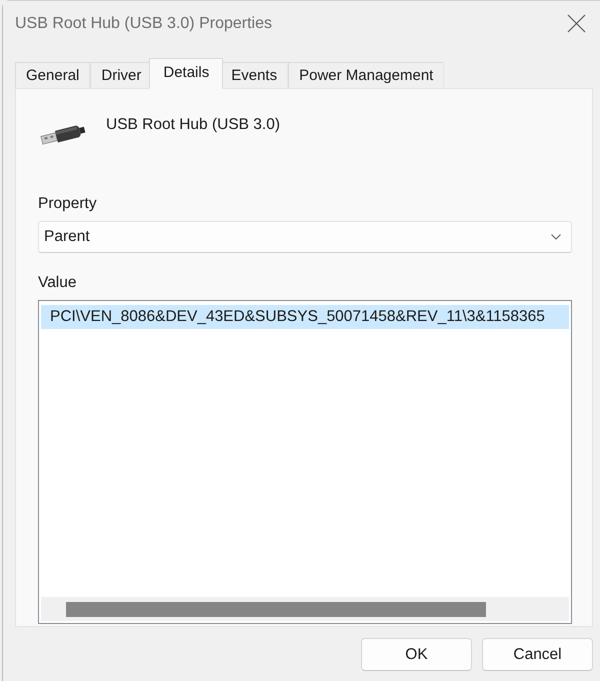 This screenshot has height=681, width=600. Describe the element at coordinates (576, 23) in the screenshot. I see `close-icon` at that location.